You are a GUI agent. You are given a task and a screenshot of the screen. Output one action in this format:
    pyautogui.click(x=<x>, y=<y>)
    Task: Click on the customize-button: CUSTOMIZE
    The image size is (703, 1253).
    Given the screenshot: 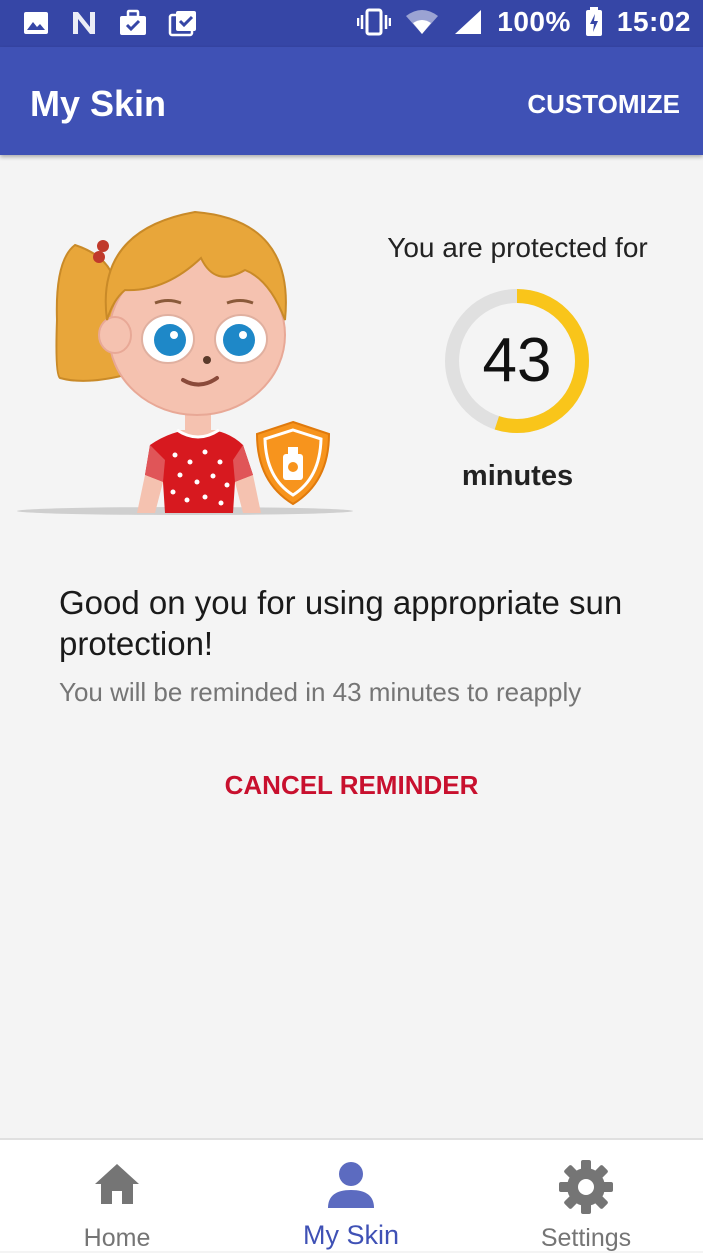 What is the action you would take?
    pyautogui.click(x=603, y=104)
    